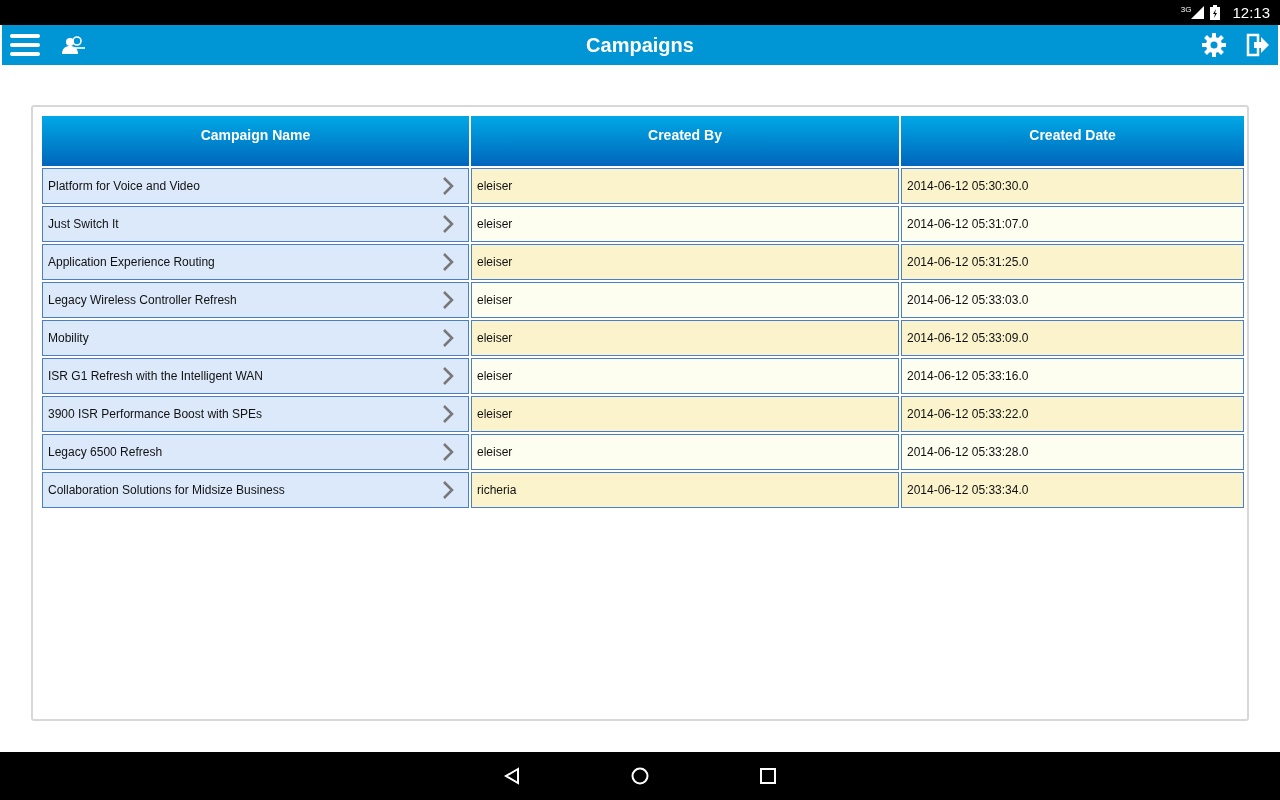 The image size is (1280, 800). Describe the element at coordinates (1215, 12) in the screenshot. I see `battery-icon` at that location.